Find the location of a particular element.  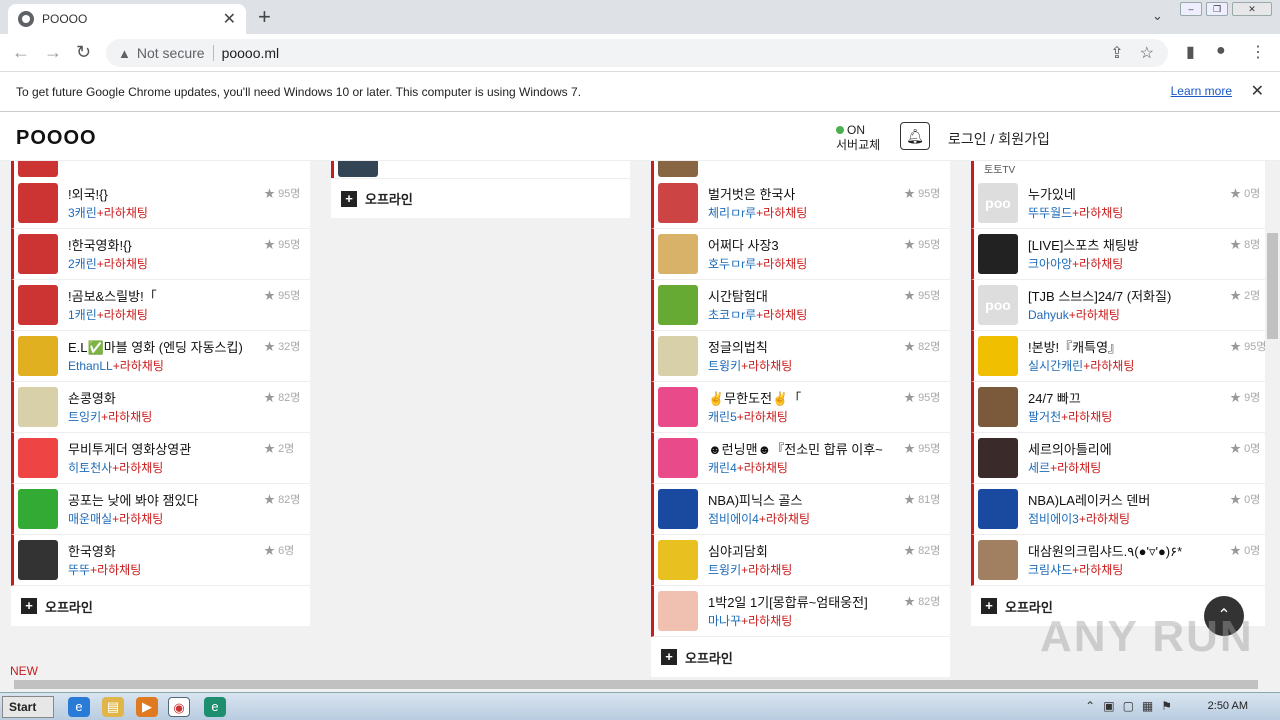

browser-tab: POOOO ✕ is located at coordinates (127, 19).